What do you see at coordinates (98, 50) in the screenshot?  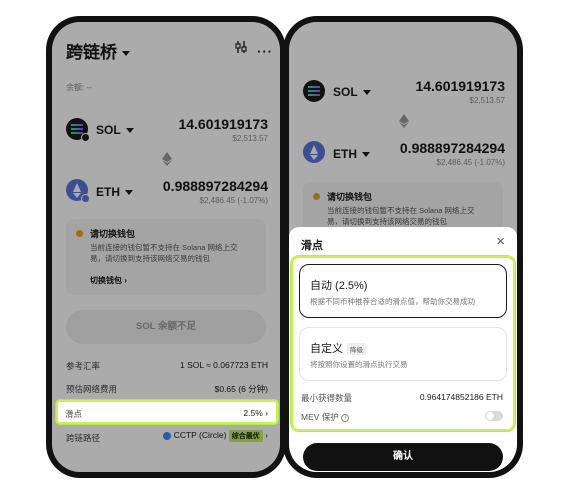 I see `page-title: 跨链桥` at bounding box center [98, 50].